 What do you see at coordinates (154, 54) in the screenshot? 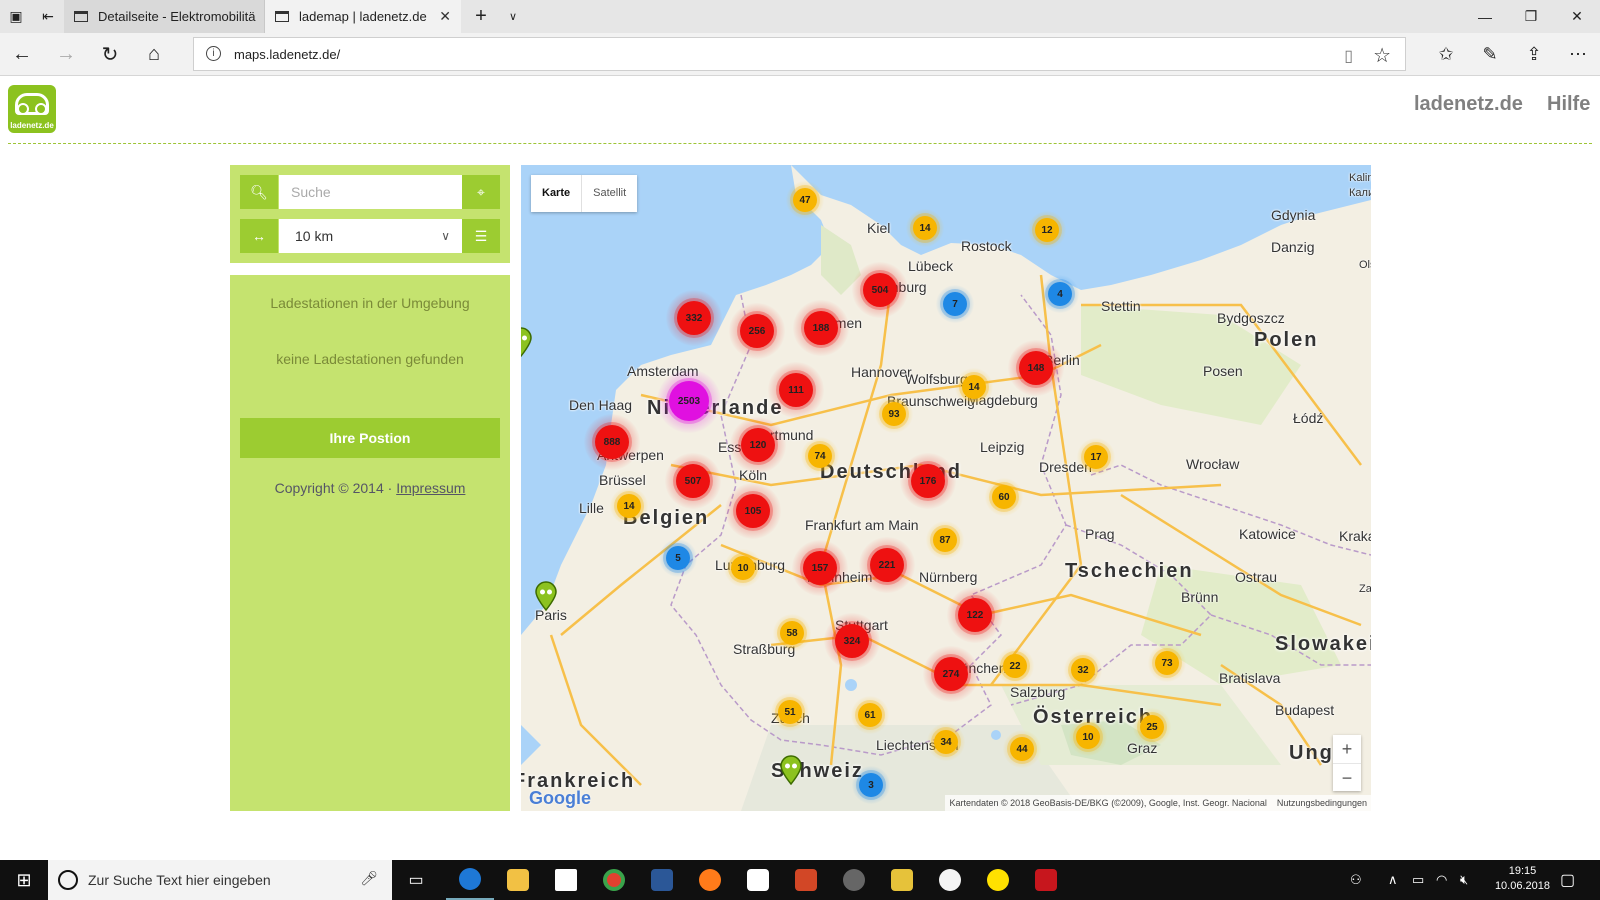
I see `home-icon: ⌂` at bounding box center [154, 54].